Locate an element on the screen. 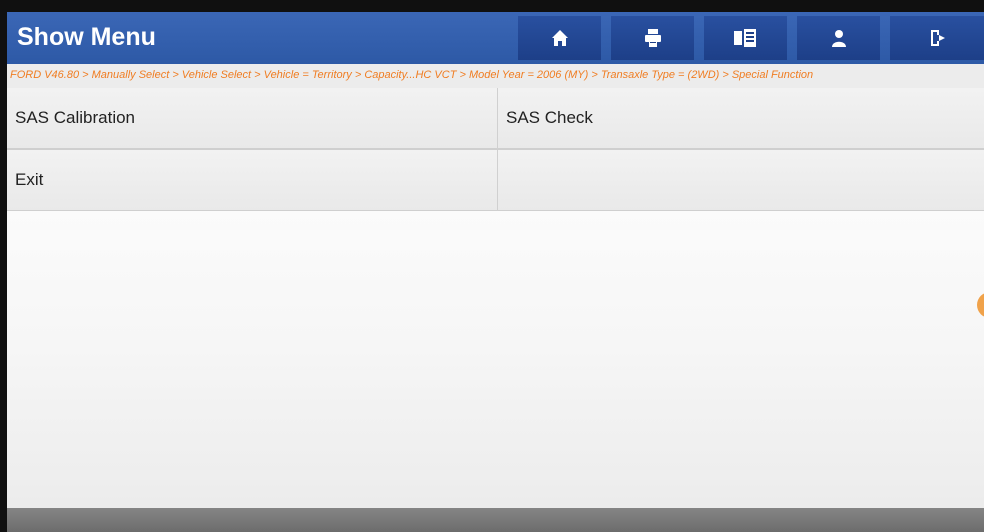  toolbar is located at coordinates (751, 38).